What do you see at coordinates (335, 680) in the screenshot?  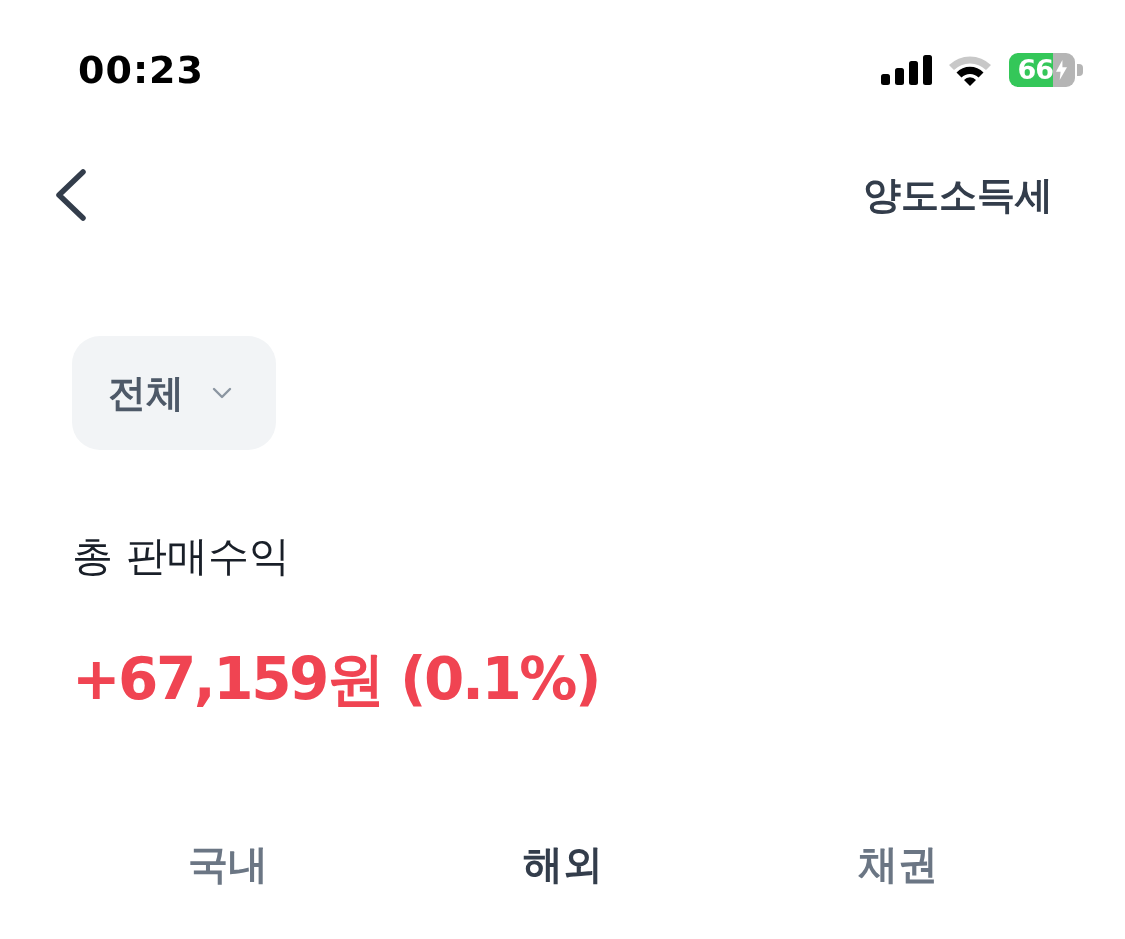 I see `total-profit-value: +67,159원 (0.1%)` at bounding box center [335, 680].